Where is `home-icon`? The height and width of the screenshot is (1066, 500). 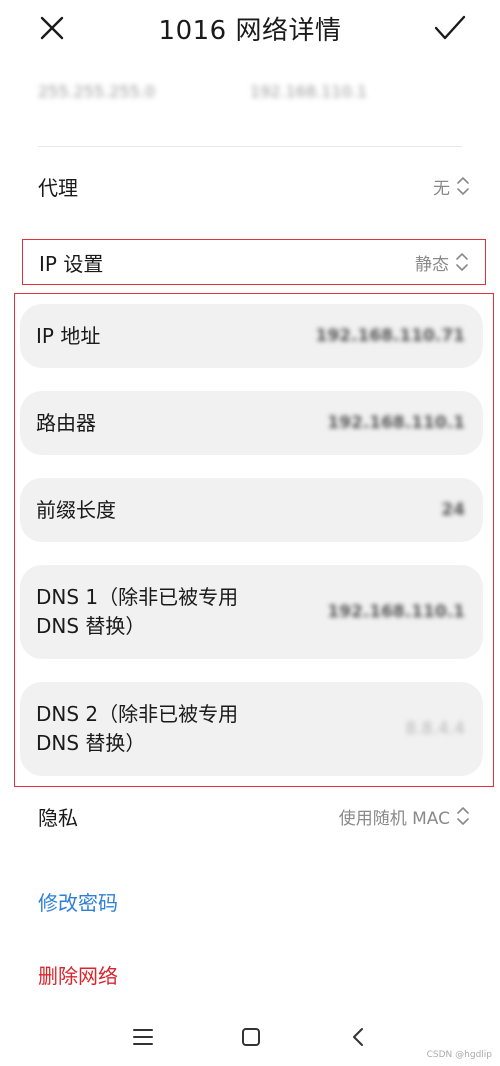
home-icon is located at coordinates (251, 1037).